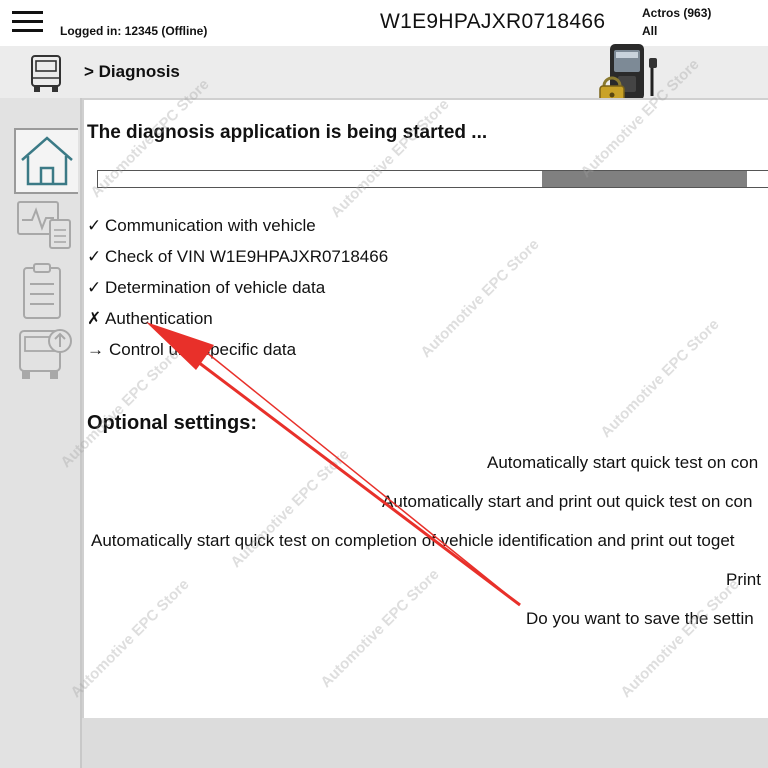 This screenshot has height=768, width=768. I want to click on sidebar-item-home, so click(46, 161).